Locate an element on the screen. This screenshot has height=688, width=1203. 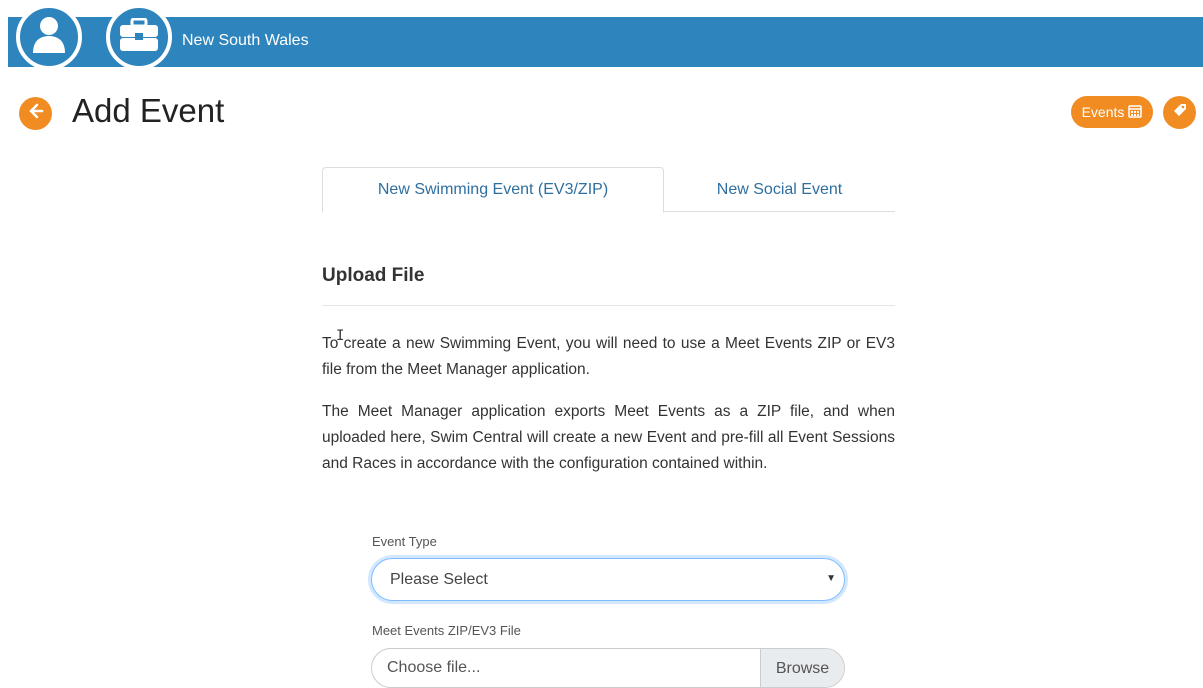
user-icon is located at coordinates (49, 37).